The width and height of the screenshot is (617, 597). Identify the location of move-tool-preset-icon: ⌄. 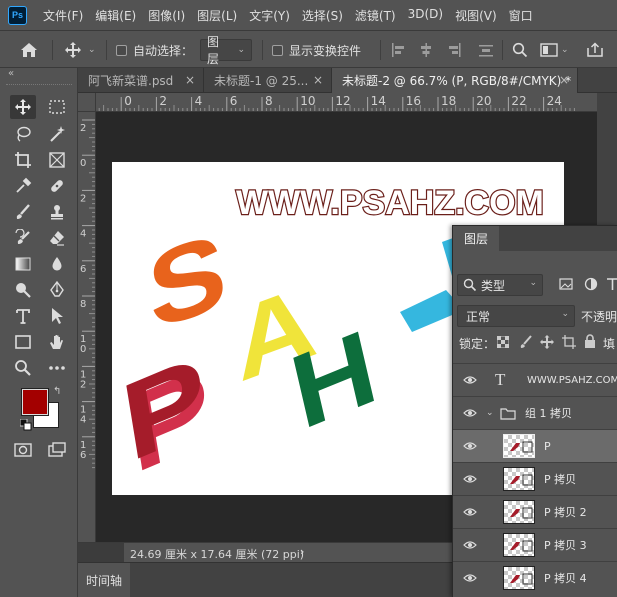
(80, 50).